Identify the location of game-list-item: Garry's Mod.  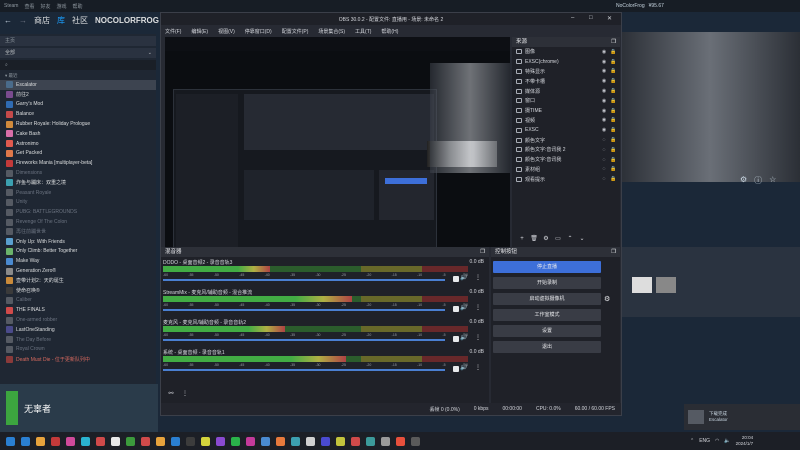
(78, 105).